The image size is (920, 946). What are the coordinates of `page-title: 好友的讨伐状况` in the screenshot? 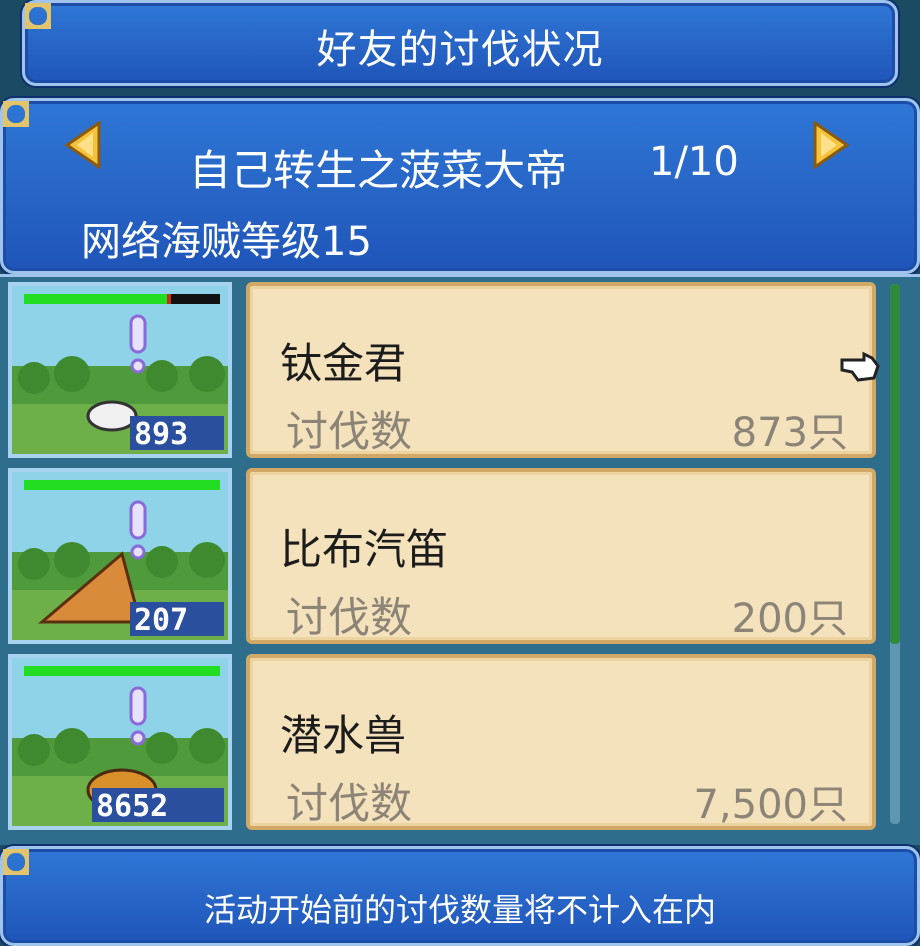 It's located at (460, 50).